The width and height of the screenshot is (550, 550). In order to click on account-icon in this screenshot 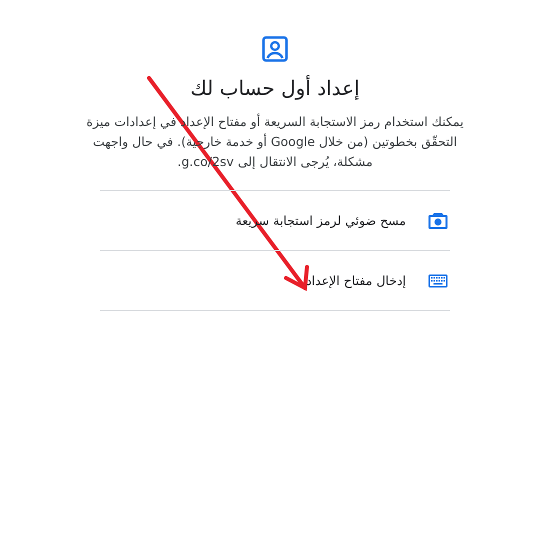, I will do `click(275, 49)`.